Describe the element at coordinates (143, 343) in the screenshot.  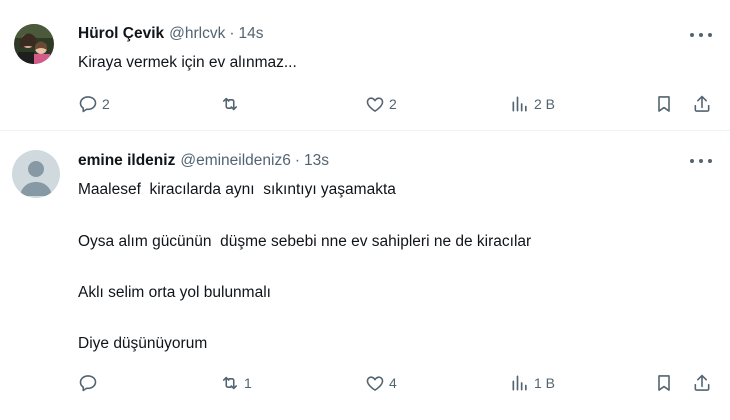
I see `tweet-paragraph: Diye düşünüyorum` at that location.